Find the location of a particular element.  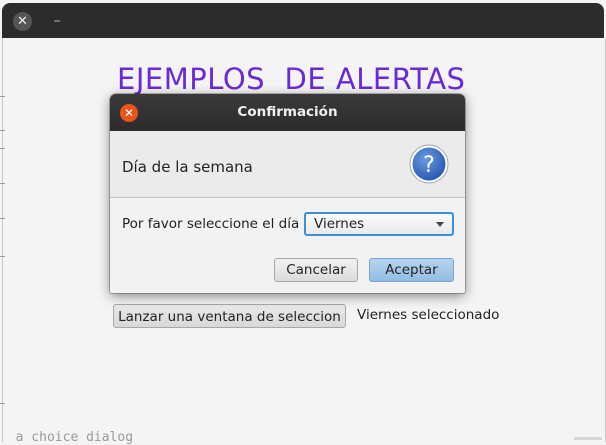

dialog-header-text: Día de la semana is located at coordinates (187, 167).